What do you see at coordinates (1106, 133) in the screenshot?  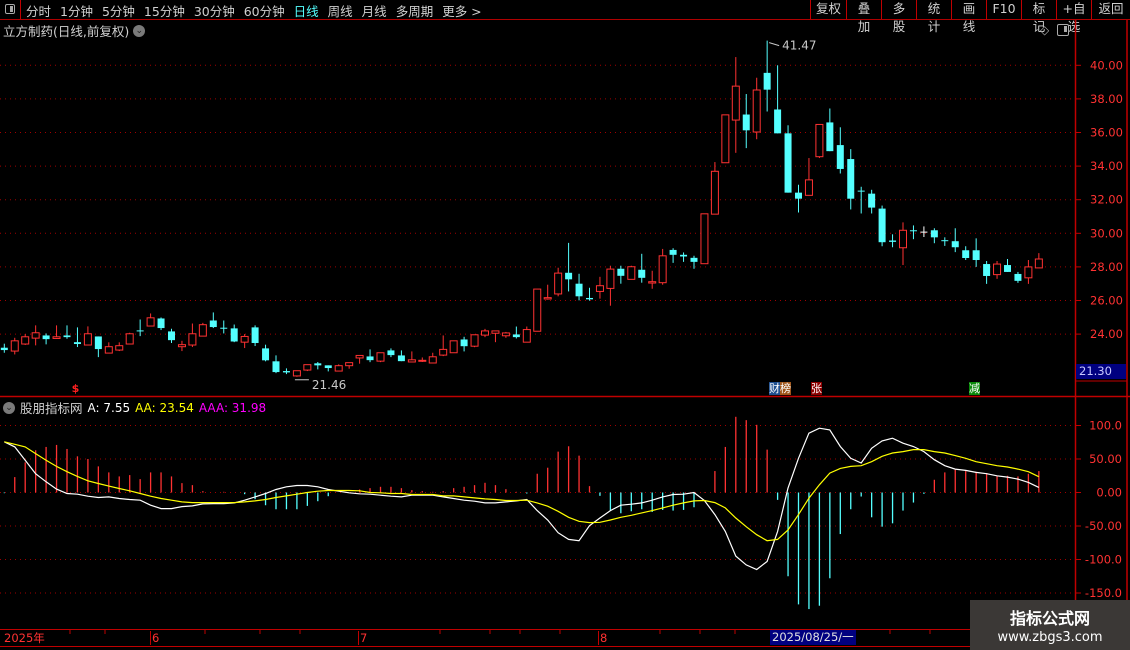 I see `price-tick-label: 36.00` at bounding box center [1106, 133].